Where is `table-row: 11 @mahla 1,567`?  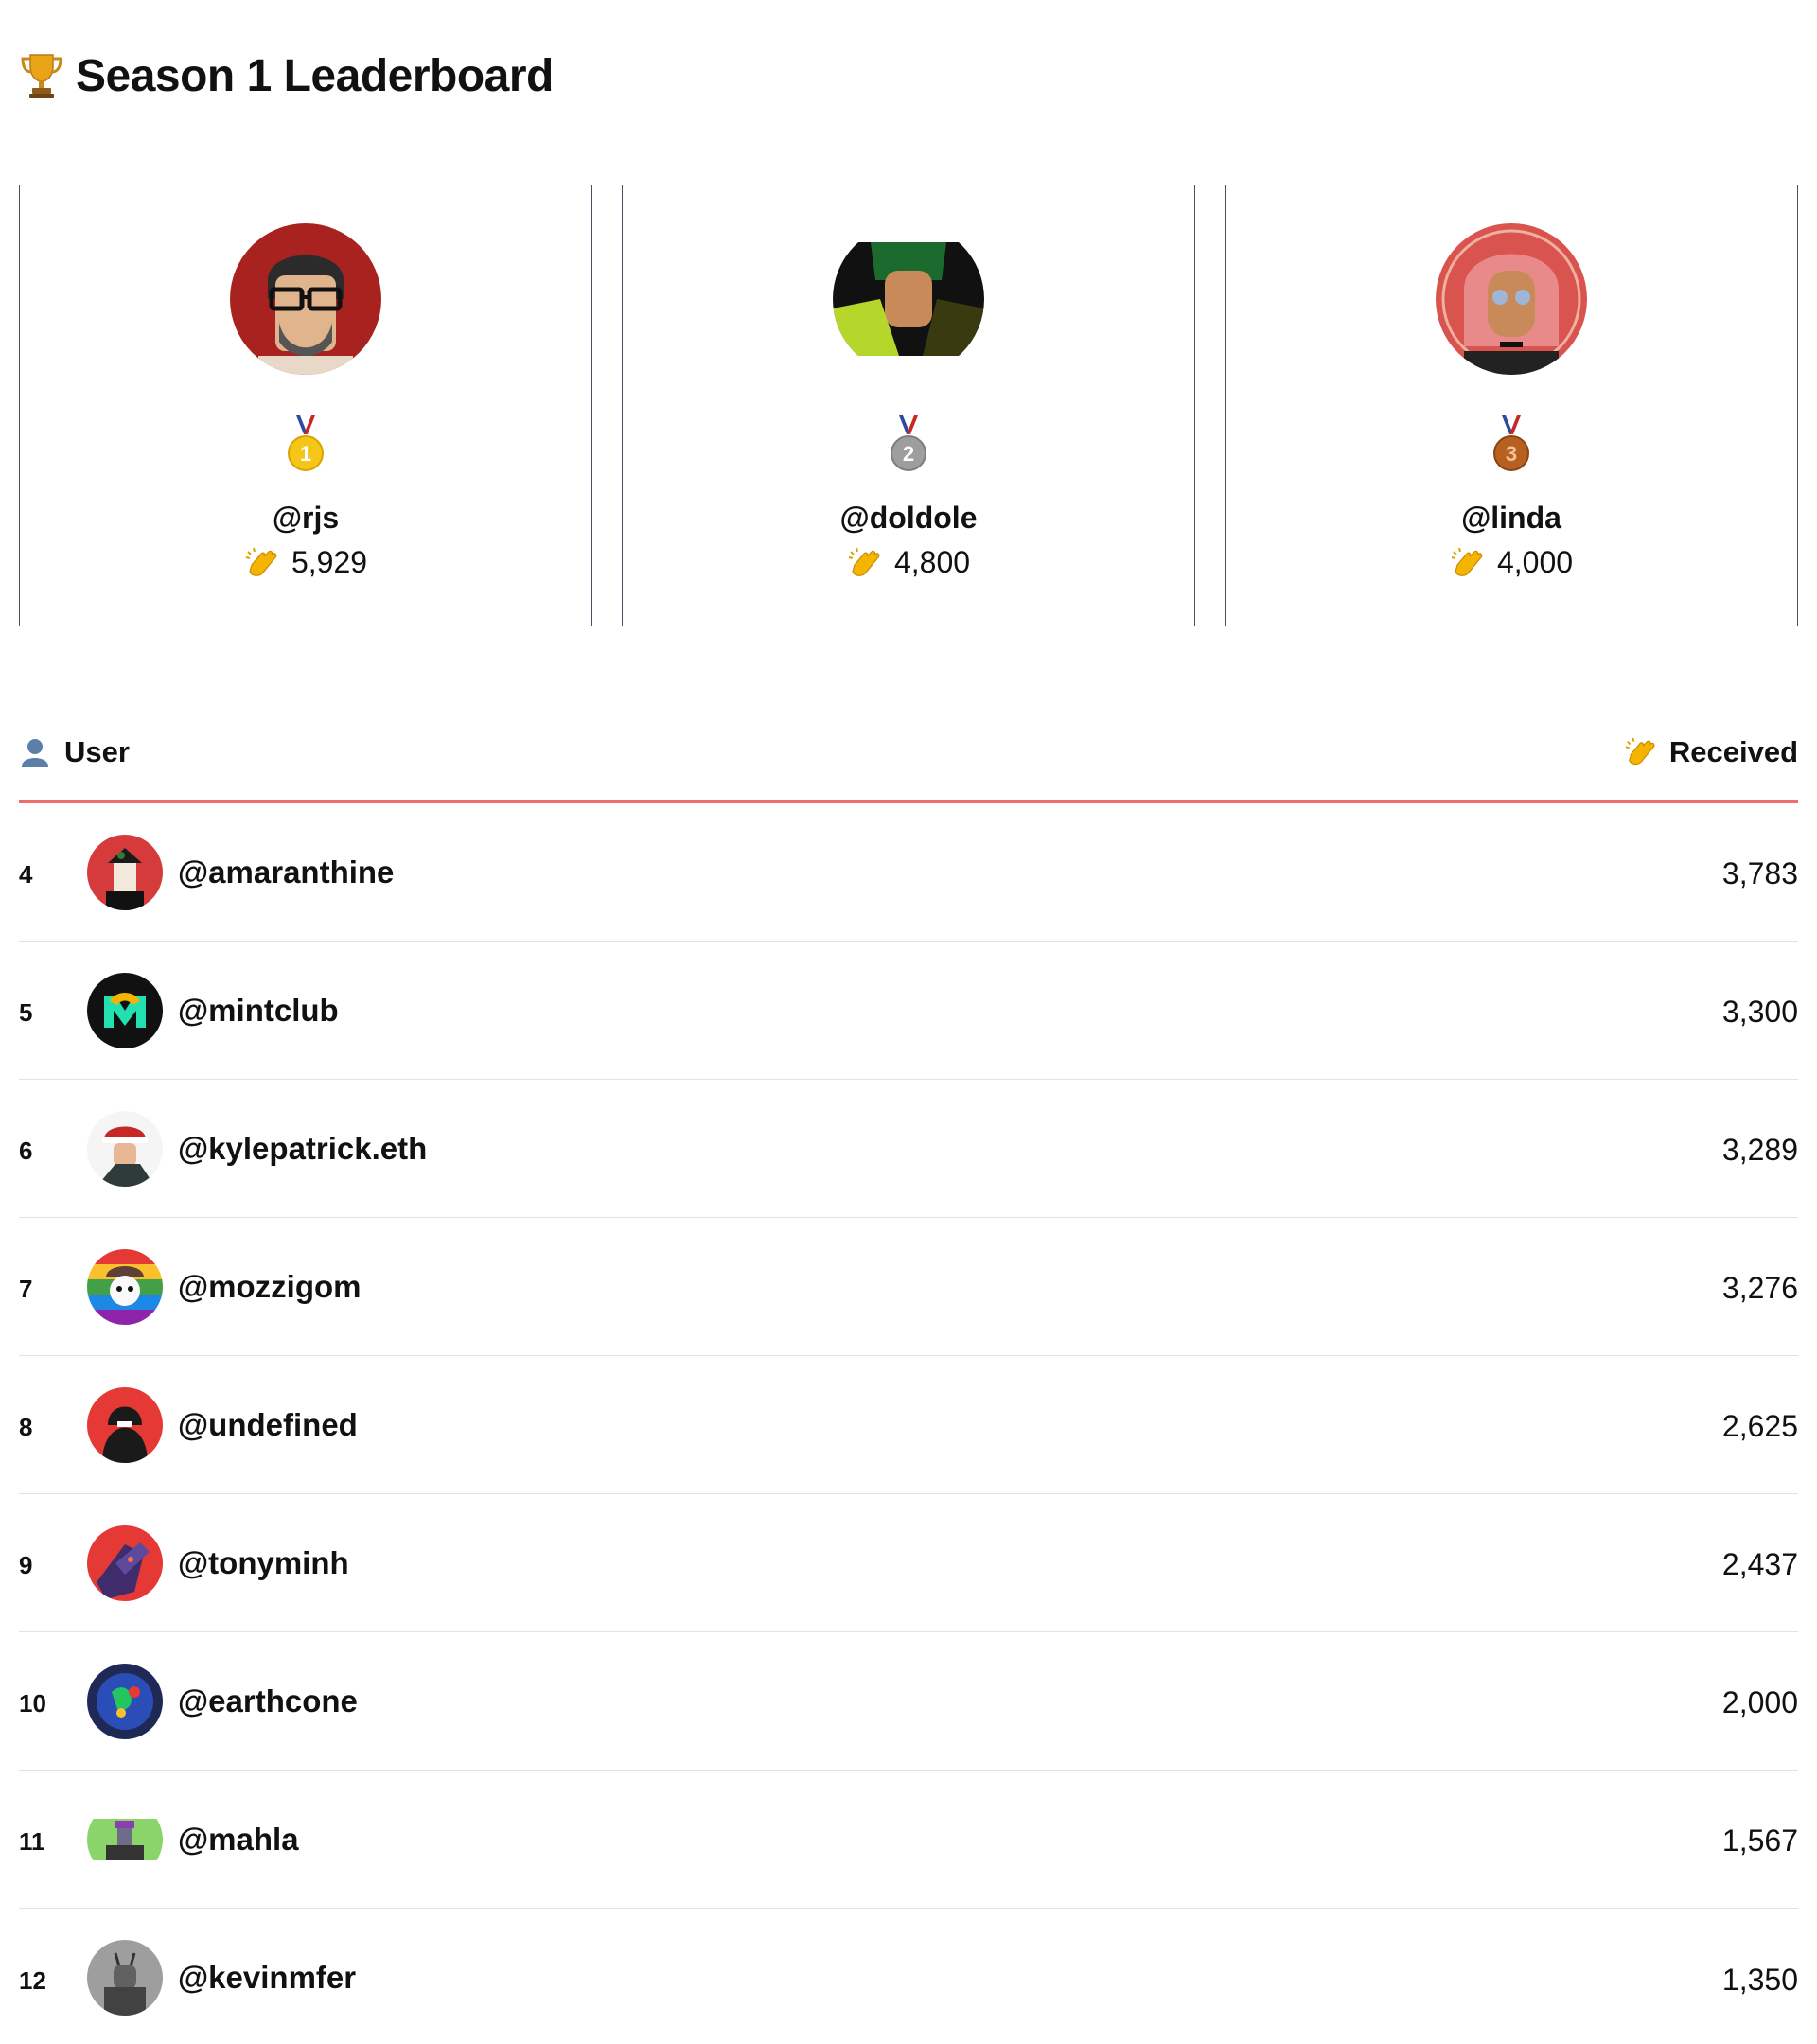
table-row: 11 @mahla 1,567 is located at coordinates (908, 1840).